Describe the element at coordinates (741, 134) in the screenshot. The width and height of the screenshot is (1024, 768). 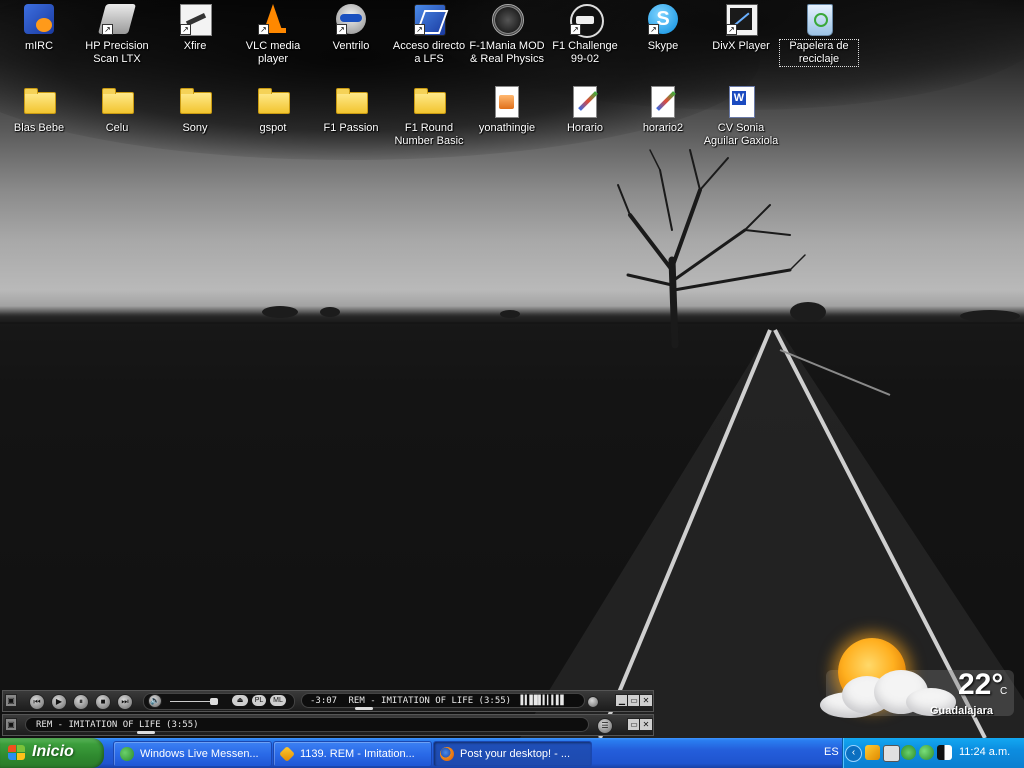
I see `desktop-icon-label: CV Sonia Aguilar Gaxiola` at that location.